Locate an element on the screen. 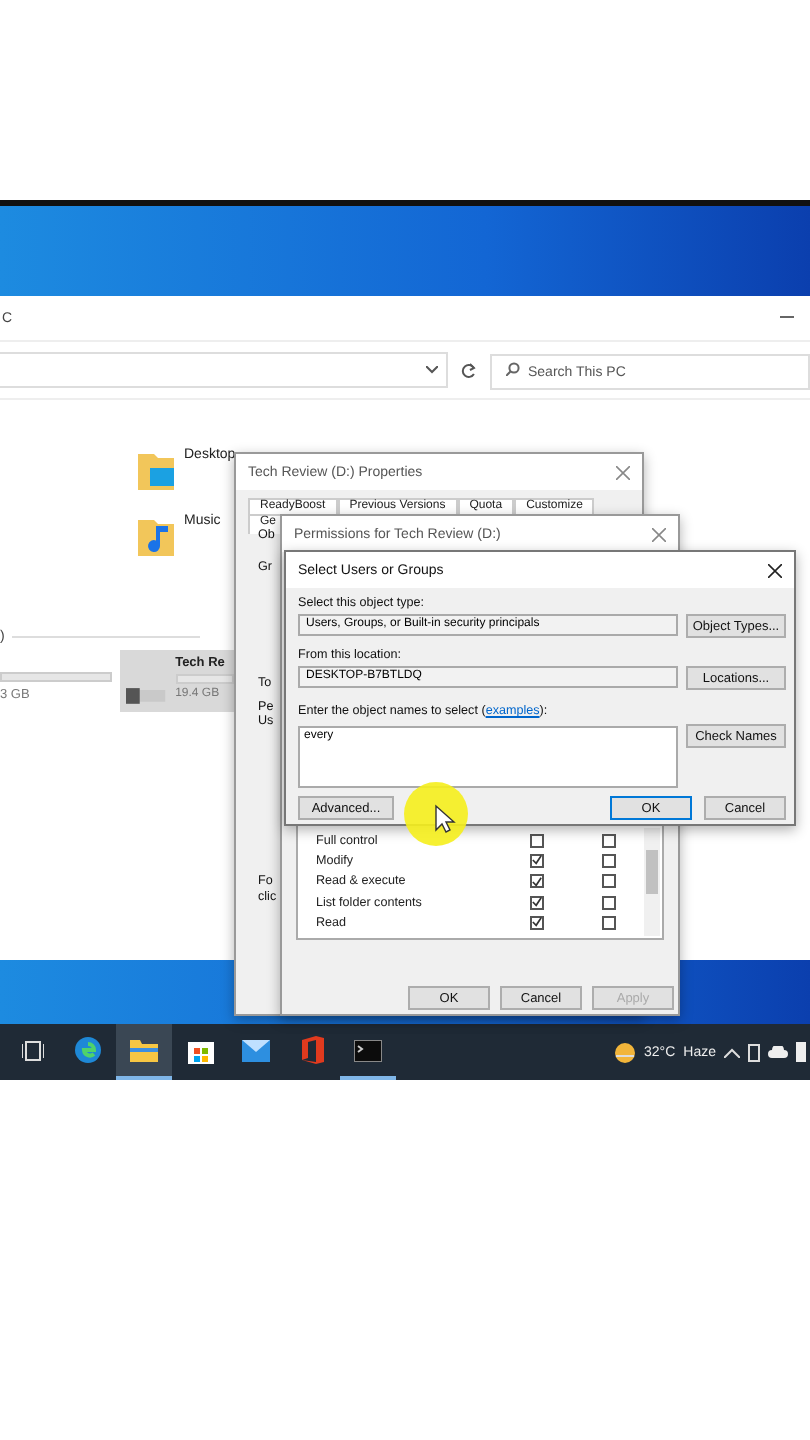 This screenshot has width=810, height=1440. close-icon is located at coordinates (775, 570).